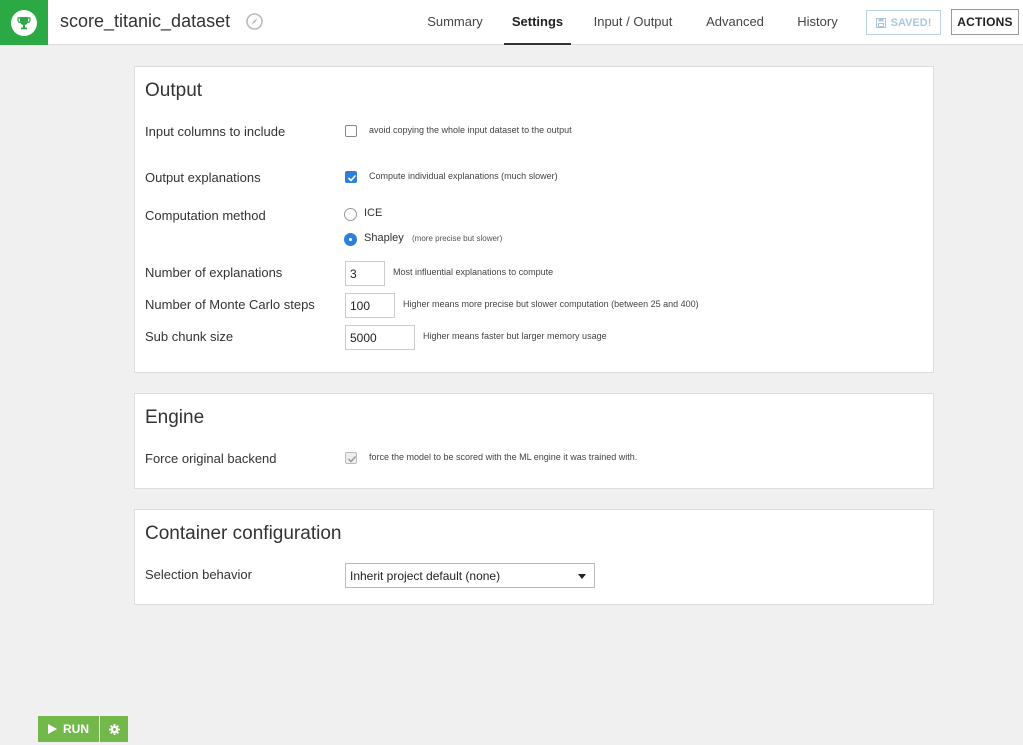 The width and height of the screenshot is (1023, 745). Describe the element at coordinates (145, 21) in the screenshot. I see `recipe-name: score_titanic_dataset` at that location.